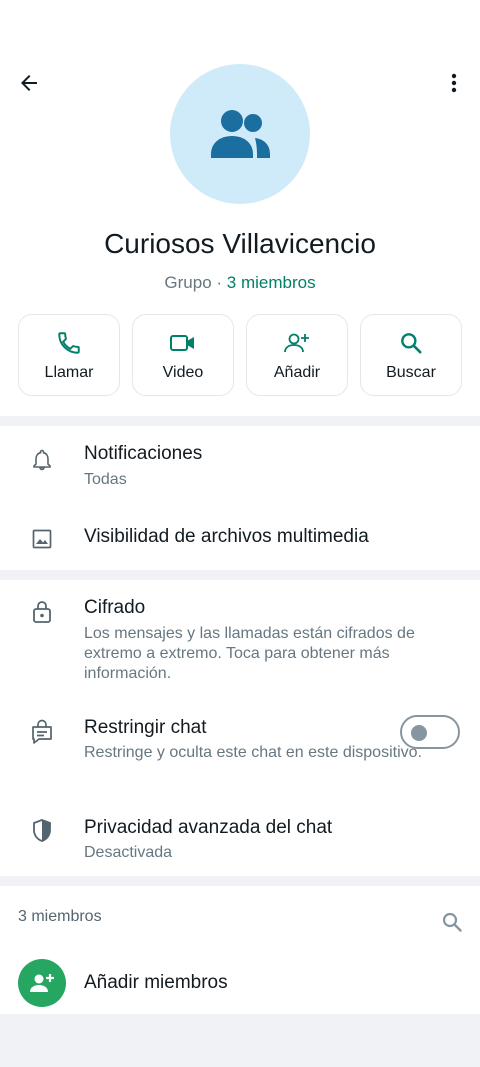 The image size is (480, 1067). What do you see at coordinates (69, 355) in the screenshot?
I see `call-button: Llamar` at bounding box center [69, 355].